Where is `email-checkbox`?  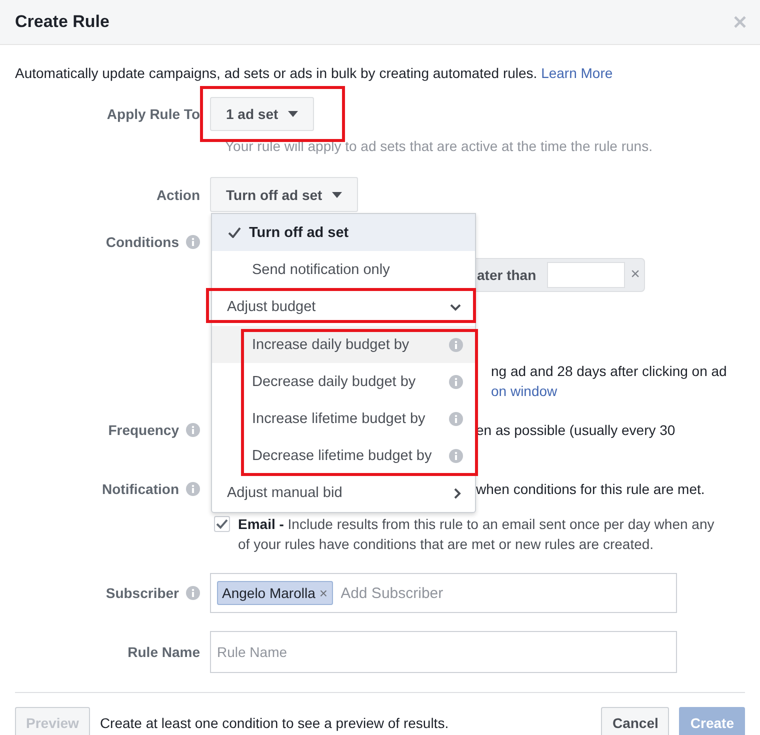 email-checkbox is located at coordinates (222, 524).